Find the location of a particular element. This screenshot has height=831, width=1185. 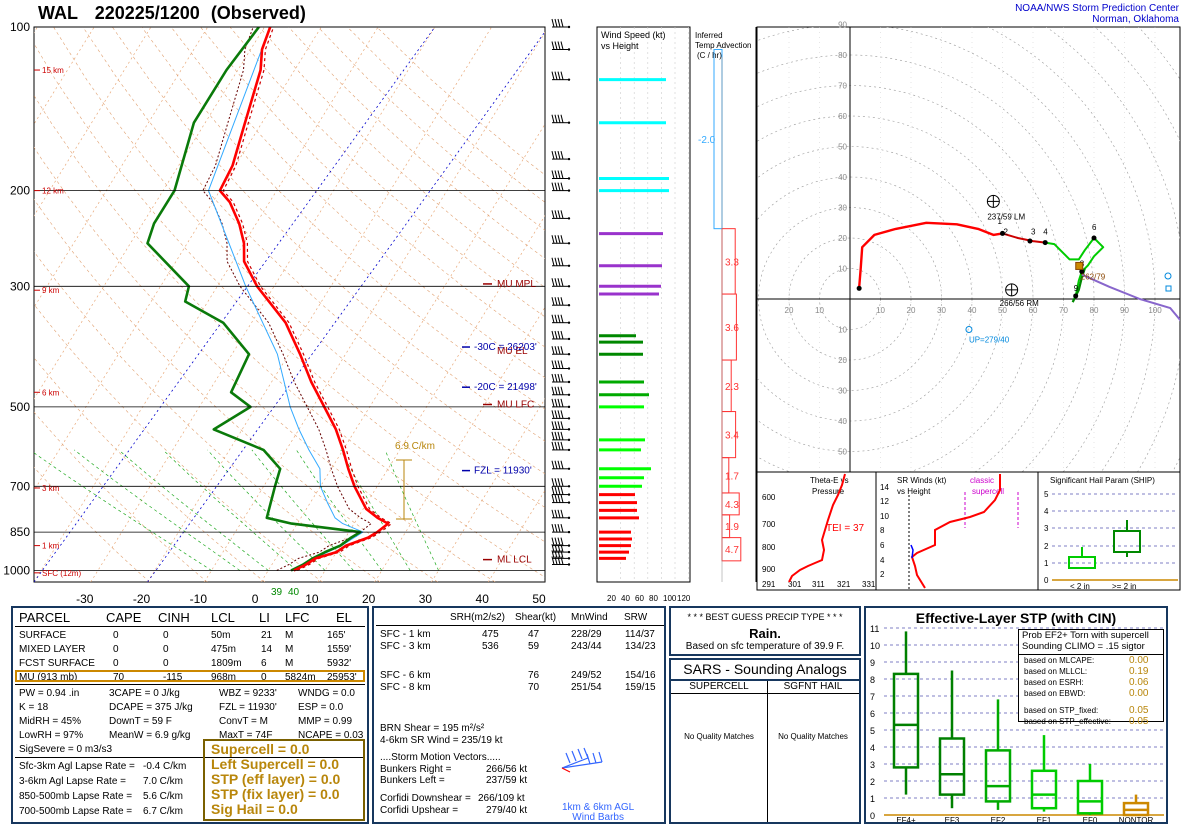

divider is located at coordinates (190, 684).